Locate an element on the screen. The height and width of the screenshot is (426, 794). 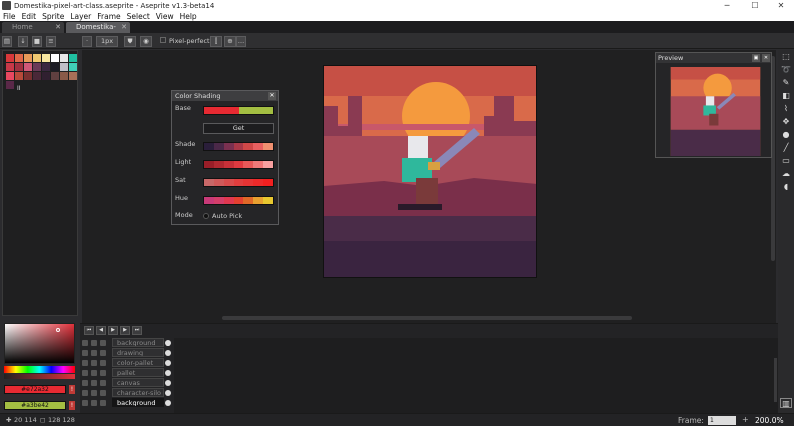
eyedropper-tool-icon: ⌇ is located at coordinates (786, 109).